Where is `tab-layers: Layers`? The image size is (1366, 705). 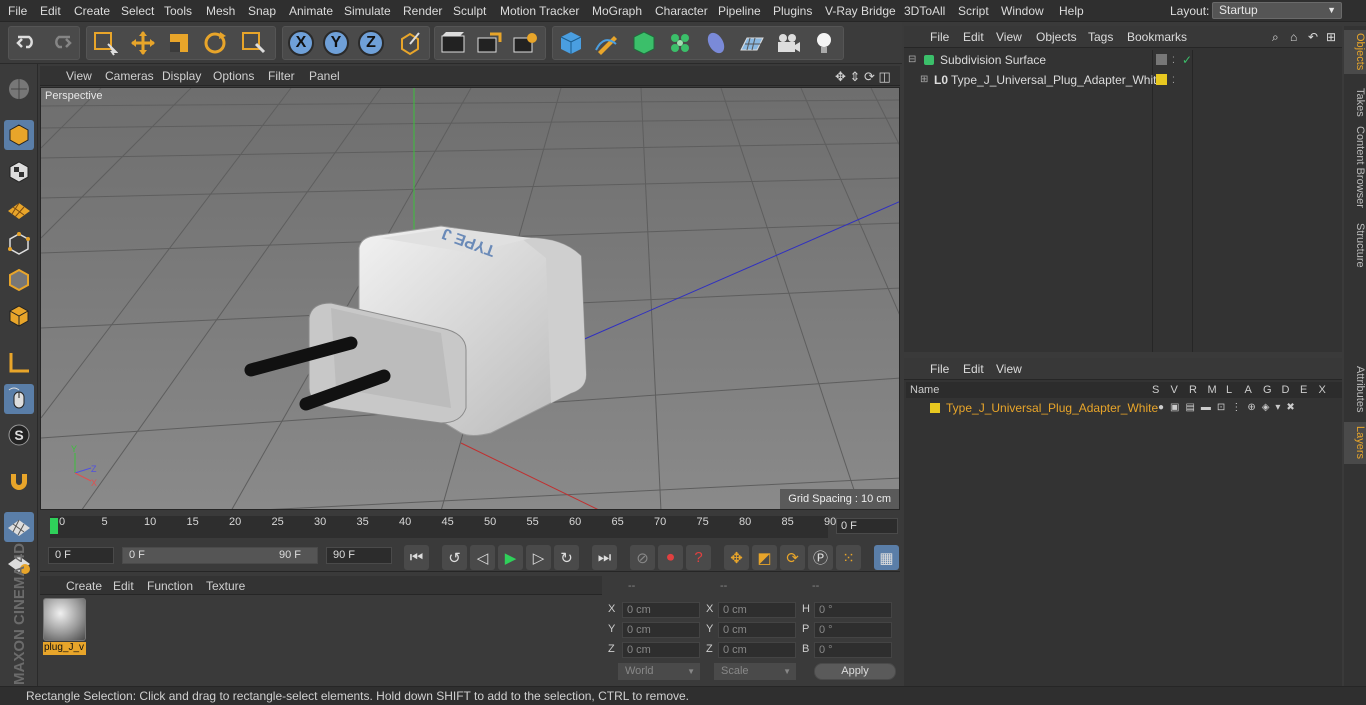
tab-layers: Layers is located at coordinates (1355, 443).